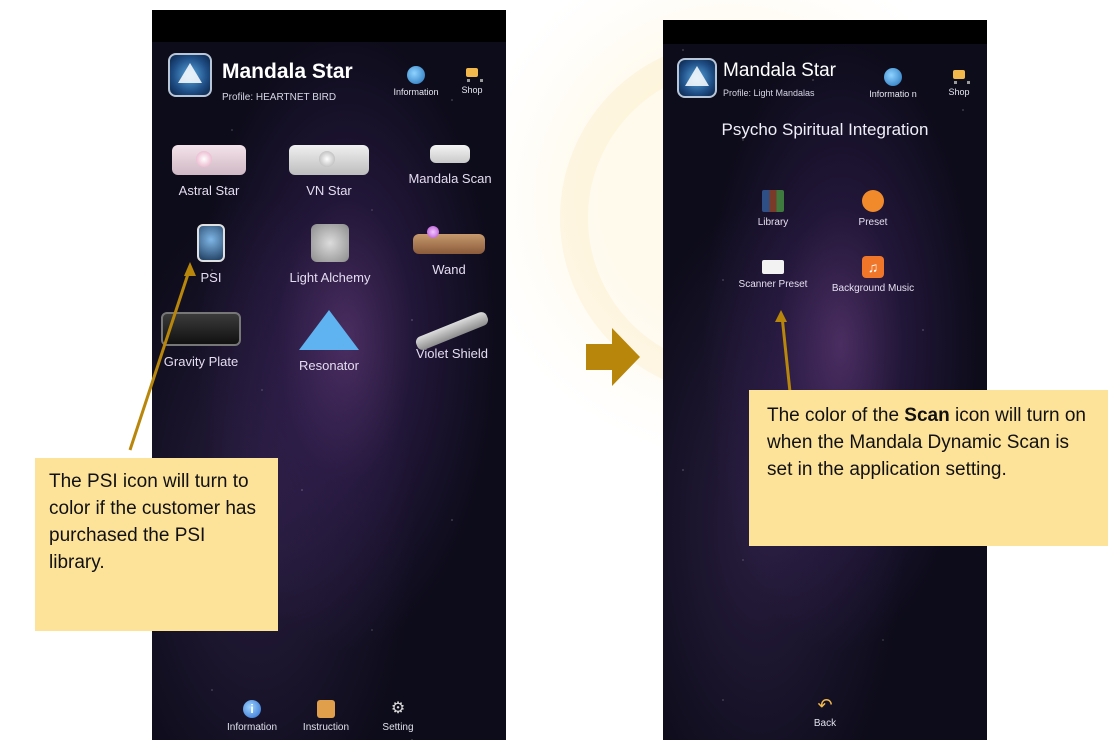 Image resolution: width=1109 pixels, height=740 pixels. Describe the element at coordinates (836, 415) in the screenshot. I see `right-callout-text-1: The color of the` at that location.